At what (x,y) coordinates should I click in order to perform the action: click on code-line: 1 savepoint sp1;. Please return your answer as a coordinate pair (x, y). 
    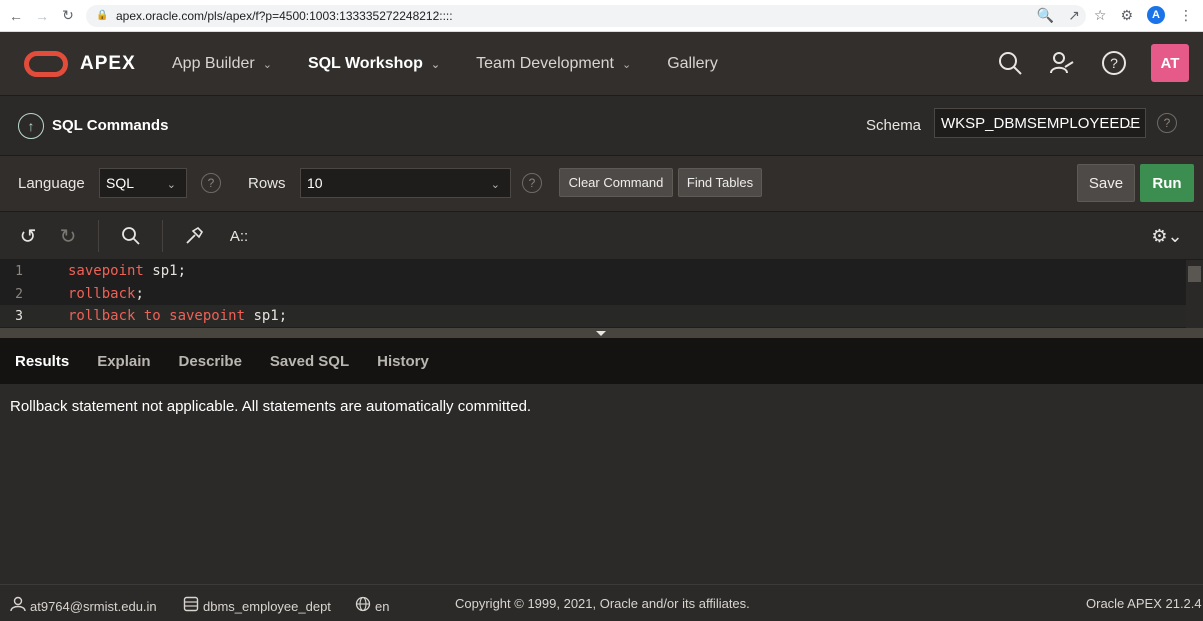
    Looking at the image, I should click on (593, 271).